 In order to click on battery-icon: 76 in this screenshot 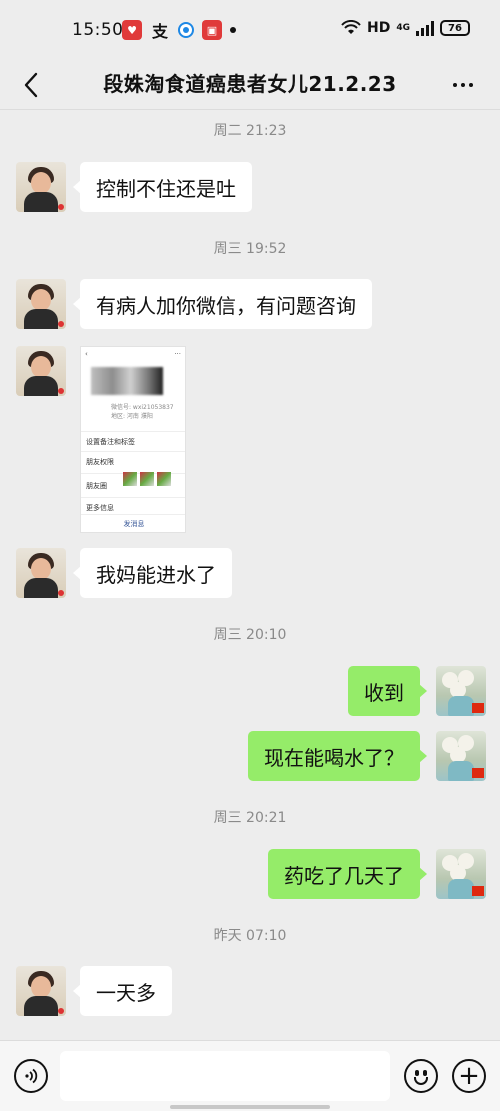, I will do `click(455, 28)`.